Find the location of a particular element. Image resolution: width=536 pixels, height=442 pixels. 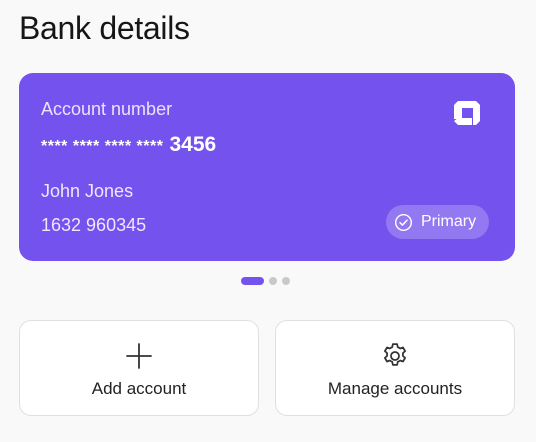

account-number-label: Account number is located at coordinates (107, 109).